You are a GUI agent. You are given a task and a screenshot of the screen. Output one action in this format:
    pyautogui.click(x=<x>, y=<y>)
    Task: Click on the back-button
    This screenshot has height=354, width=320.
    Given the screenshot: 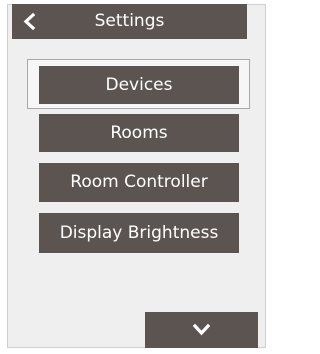 What is the action you would take?
    pyautogui.click(x=31, y=21)
    